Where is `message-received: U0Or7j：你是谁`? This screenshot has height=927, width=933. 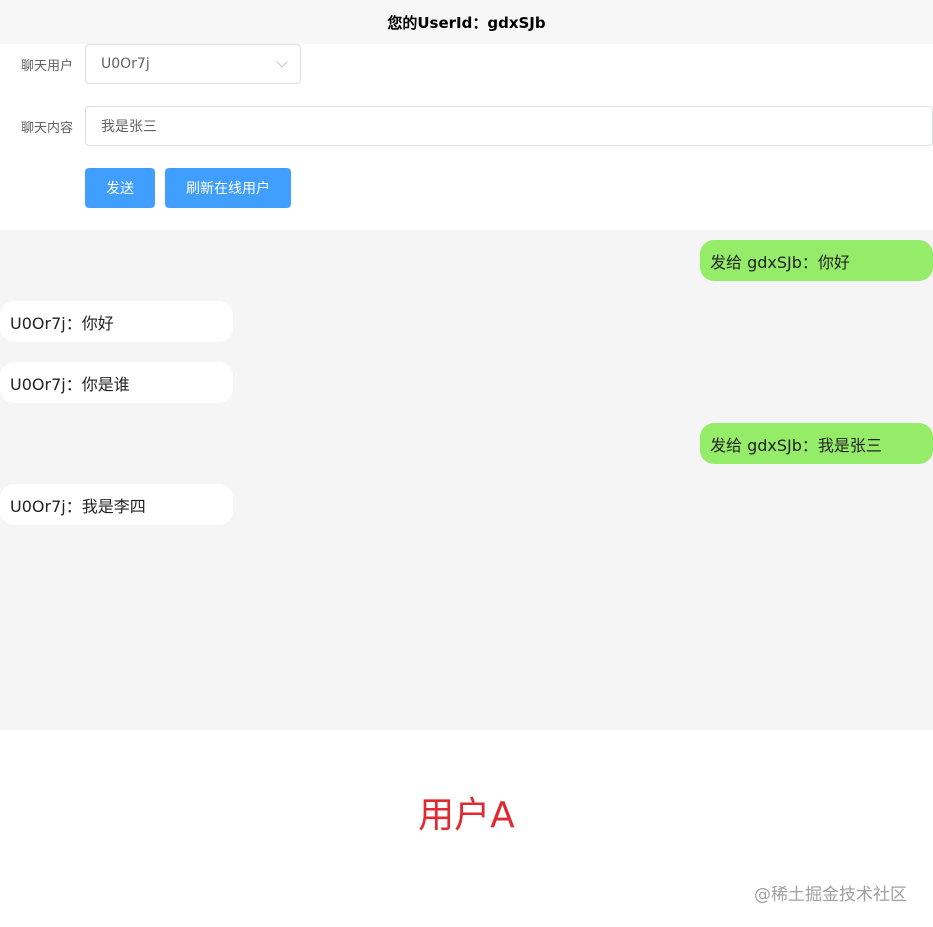
message-received: U0Or7j：你是谁 is located at coordinates (116, 382).